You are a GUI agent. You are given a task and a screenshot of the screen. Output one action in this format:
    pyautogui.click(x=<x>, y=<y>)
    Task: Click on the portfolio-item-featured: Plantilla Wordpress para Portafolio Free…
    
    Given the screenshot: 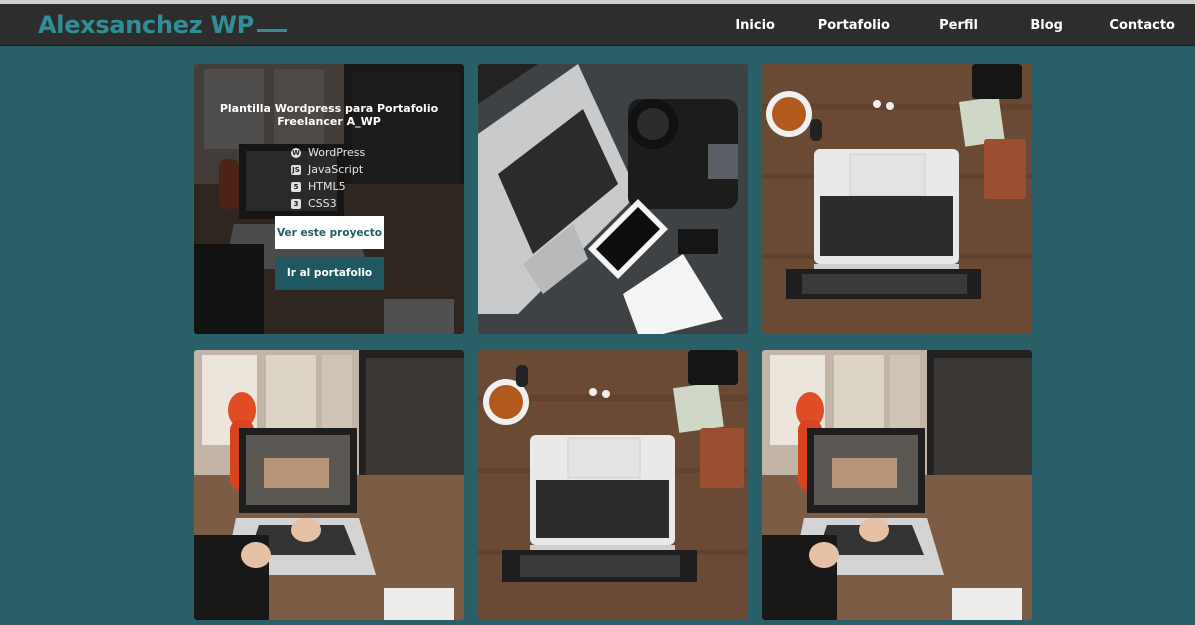 What is the action you would take?
    pyautogui.click(x=329, y=199)
    